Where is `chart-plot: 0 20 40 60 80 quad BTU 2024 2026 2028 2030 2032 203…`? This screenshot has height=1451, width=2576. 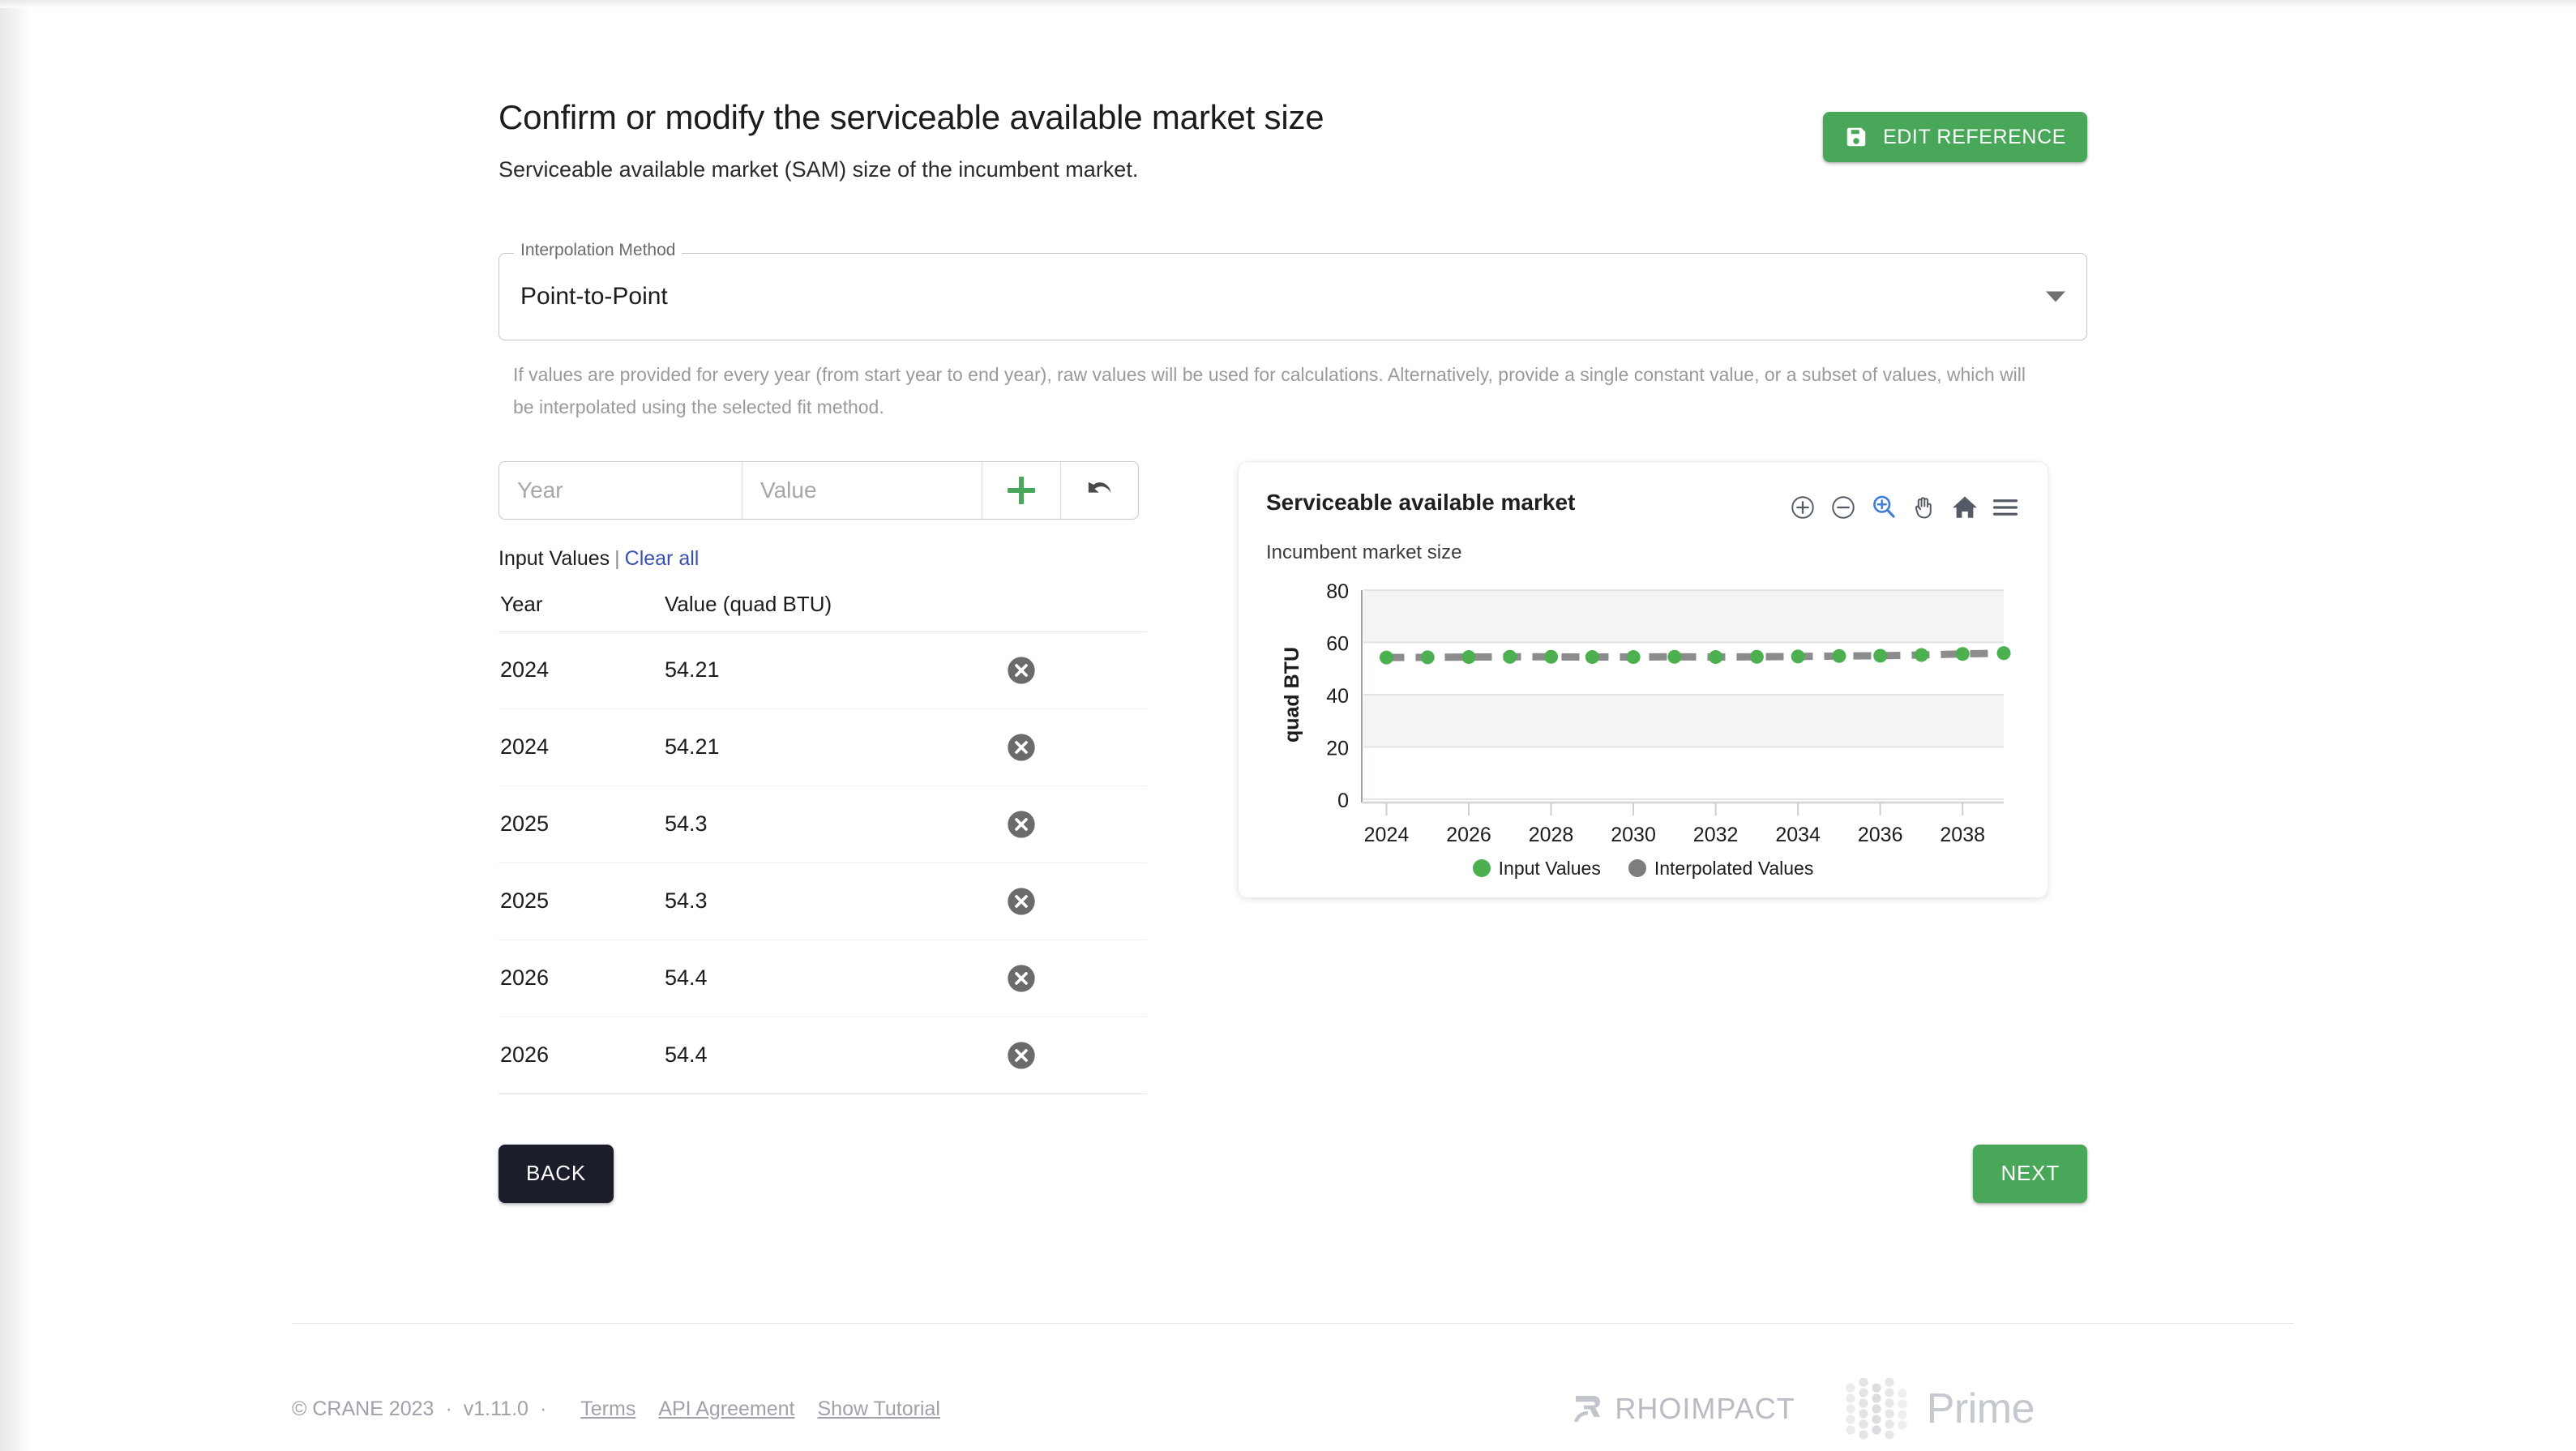
chart-plot: 0 20 40 60 80 quad BTU 2024 2026 2028 2030 2032 203… is located at coordinates (1643, 716).